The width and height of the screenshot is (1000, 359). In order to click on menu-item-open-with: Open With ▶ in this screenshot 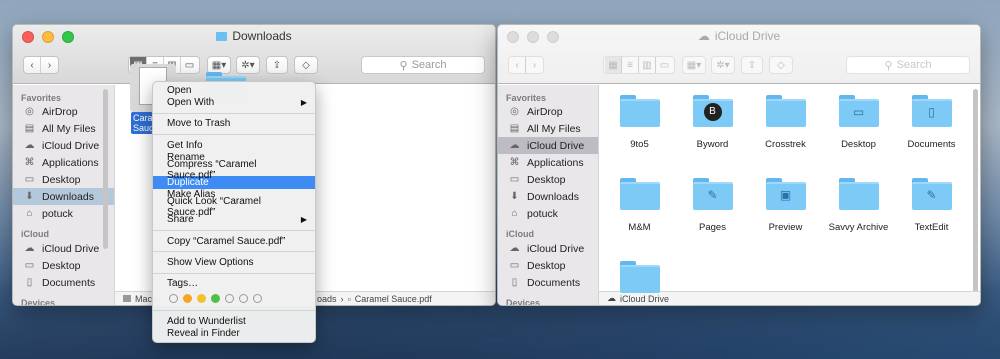, I will do `click(234, 102)`.